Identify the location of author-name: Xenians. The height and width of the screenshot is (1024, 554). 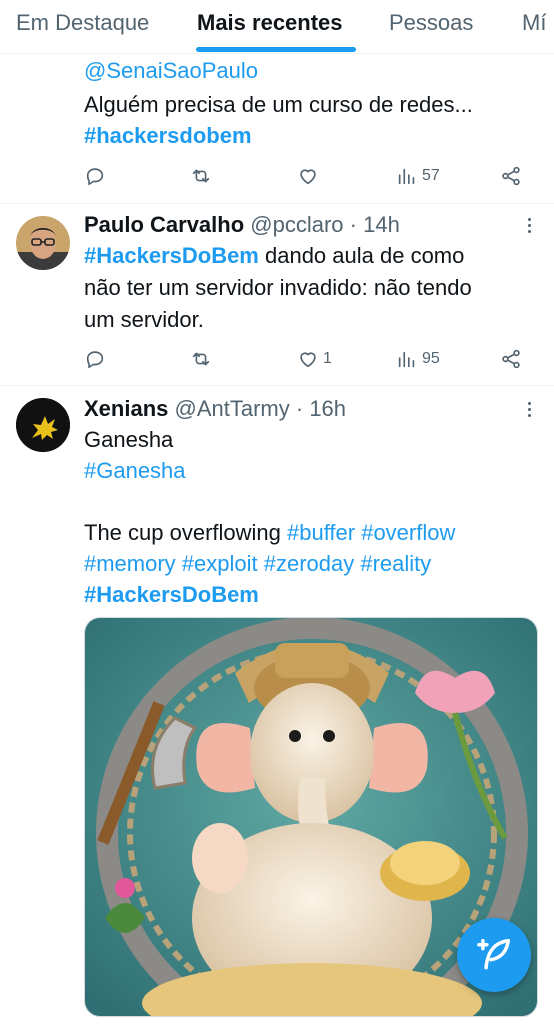
(126, 408).